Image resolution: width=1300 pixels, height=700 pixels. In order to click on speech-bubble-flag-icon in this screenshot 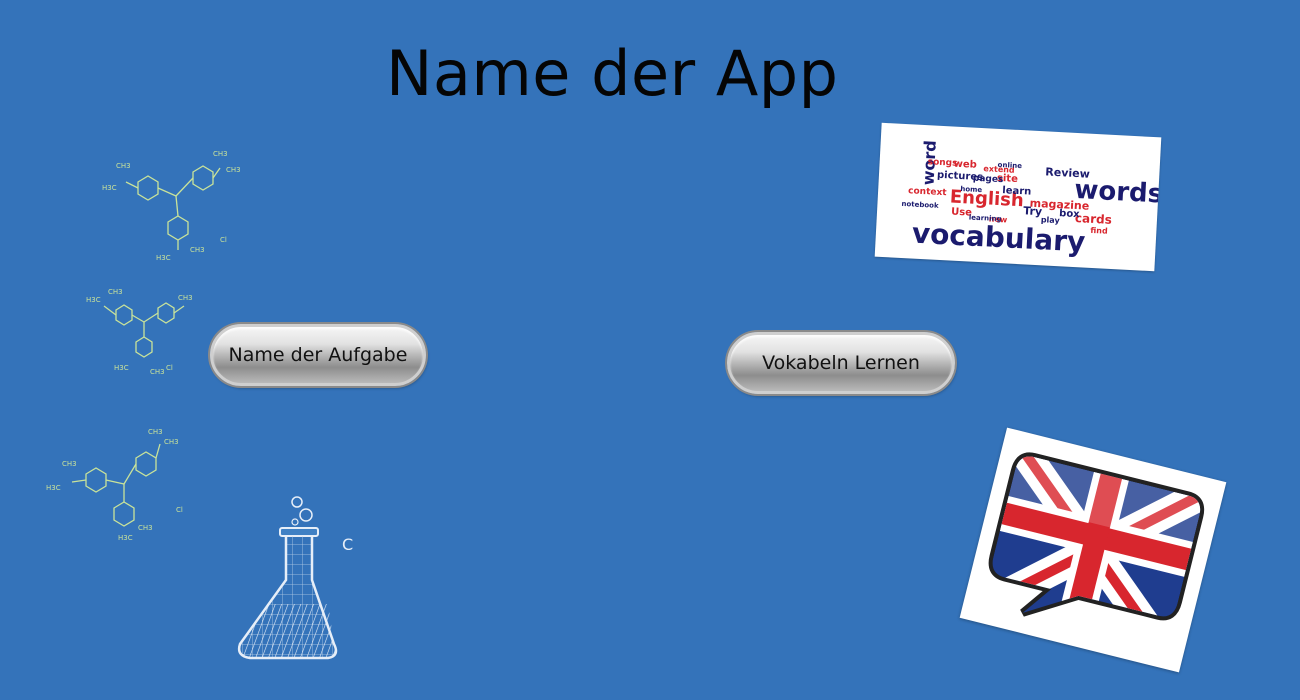, I will do `click(1093, 550)`.